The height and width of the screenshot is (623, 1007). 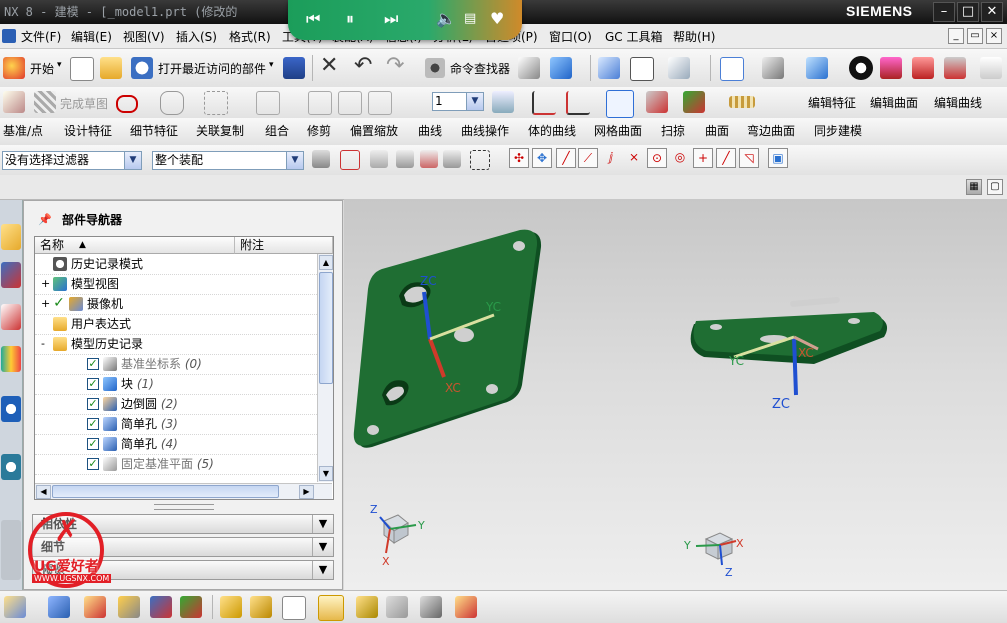 What do you see at coordinates (634, 36) in the screenshot?
I see `menu-gc-toolbox: GC 工具箱` at bounding box center [634, 36].